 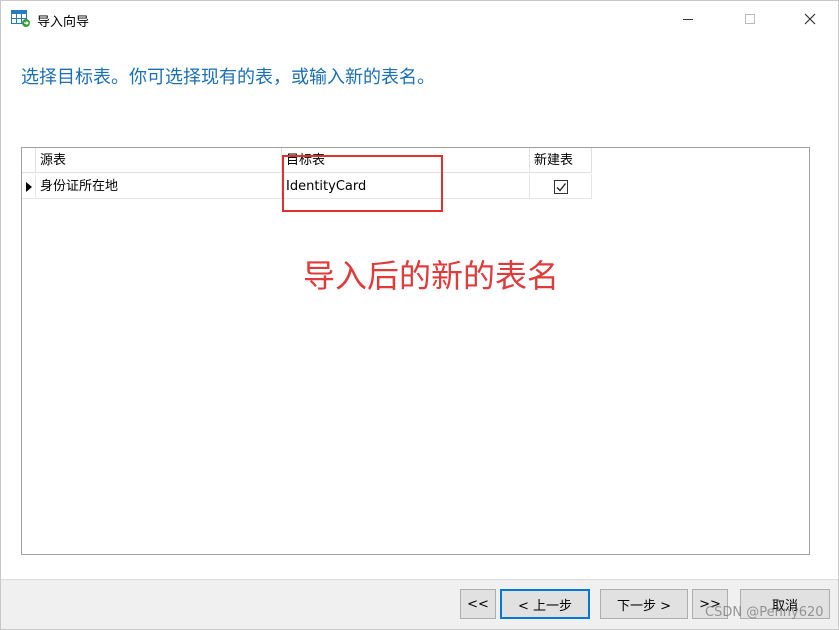 I want to click on instruction-text: 选择目标表。你可选择现有的表，或输入新的表名。, so click(x=228, y=77).